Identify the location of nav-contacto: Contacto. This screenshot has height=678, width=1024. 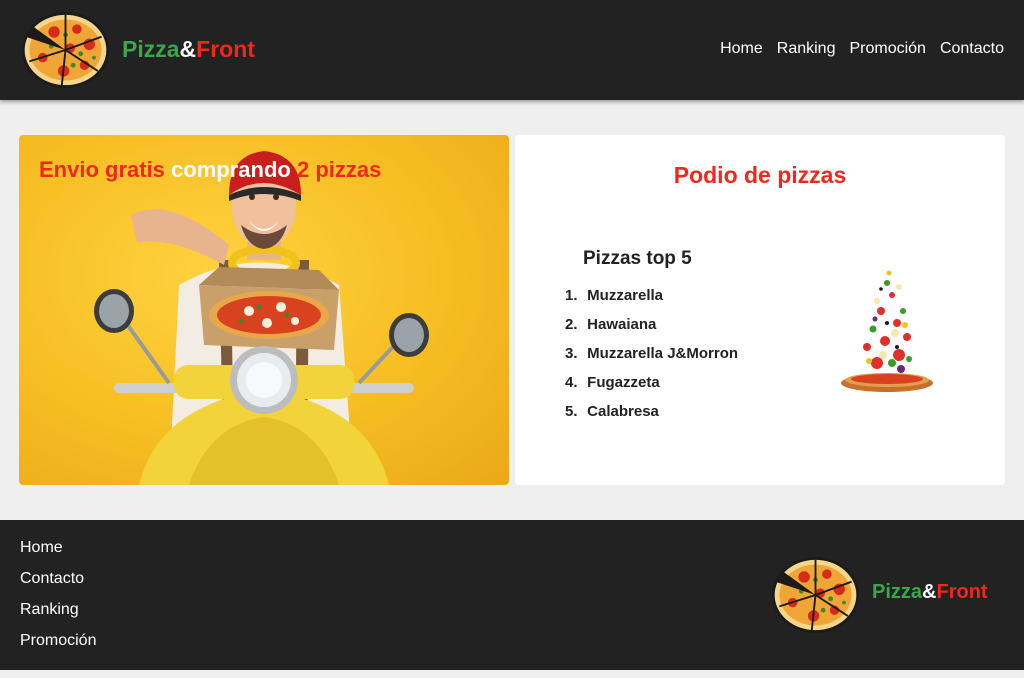
(972, 49).